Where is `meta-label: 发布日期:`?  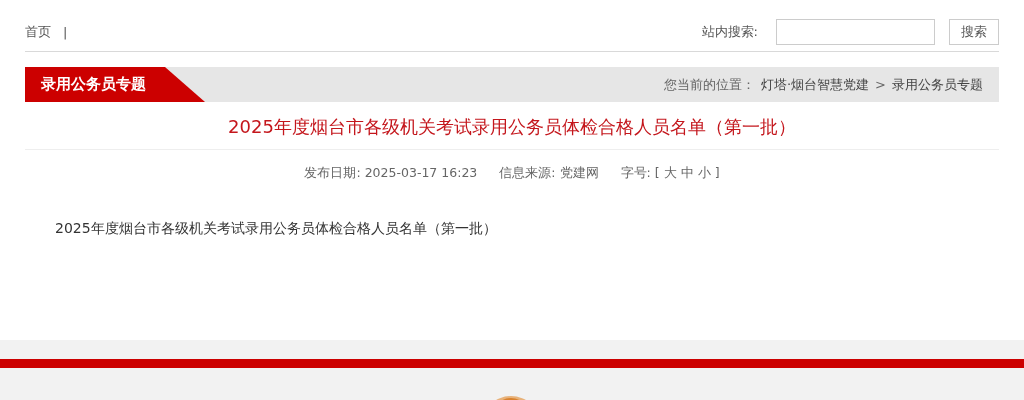 meta-label: 发布日期: is located at coordinates (332, 173).